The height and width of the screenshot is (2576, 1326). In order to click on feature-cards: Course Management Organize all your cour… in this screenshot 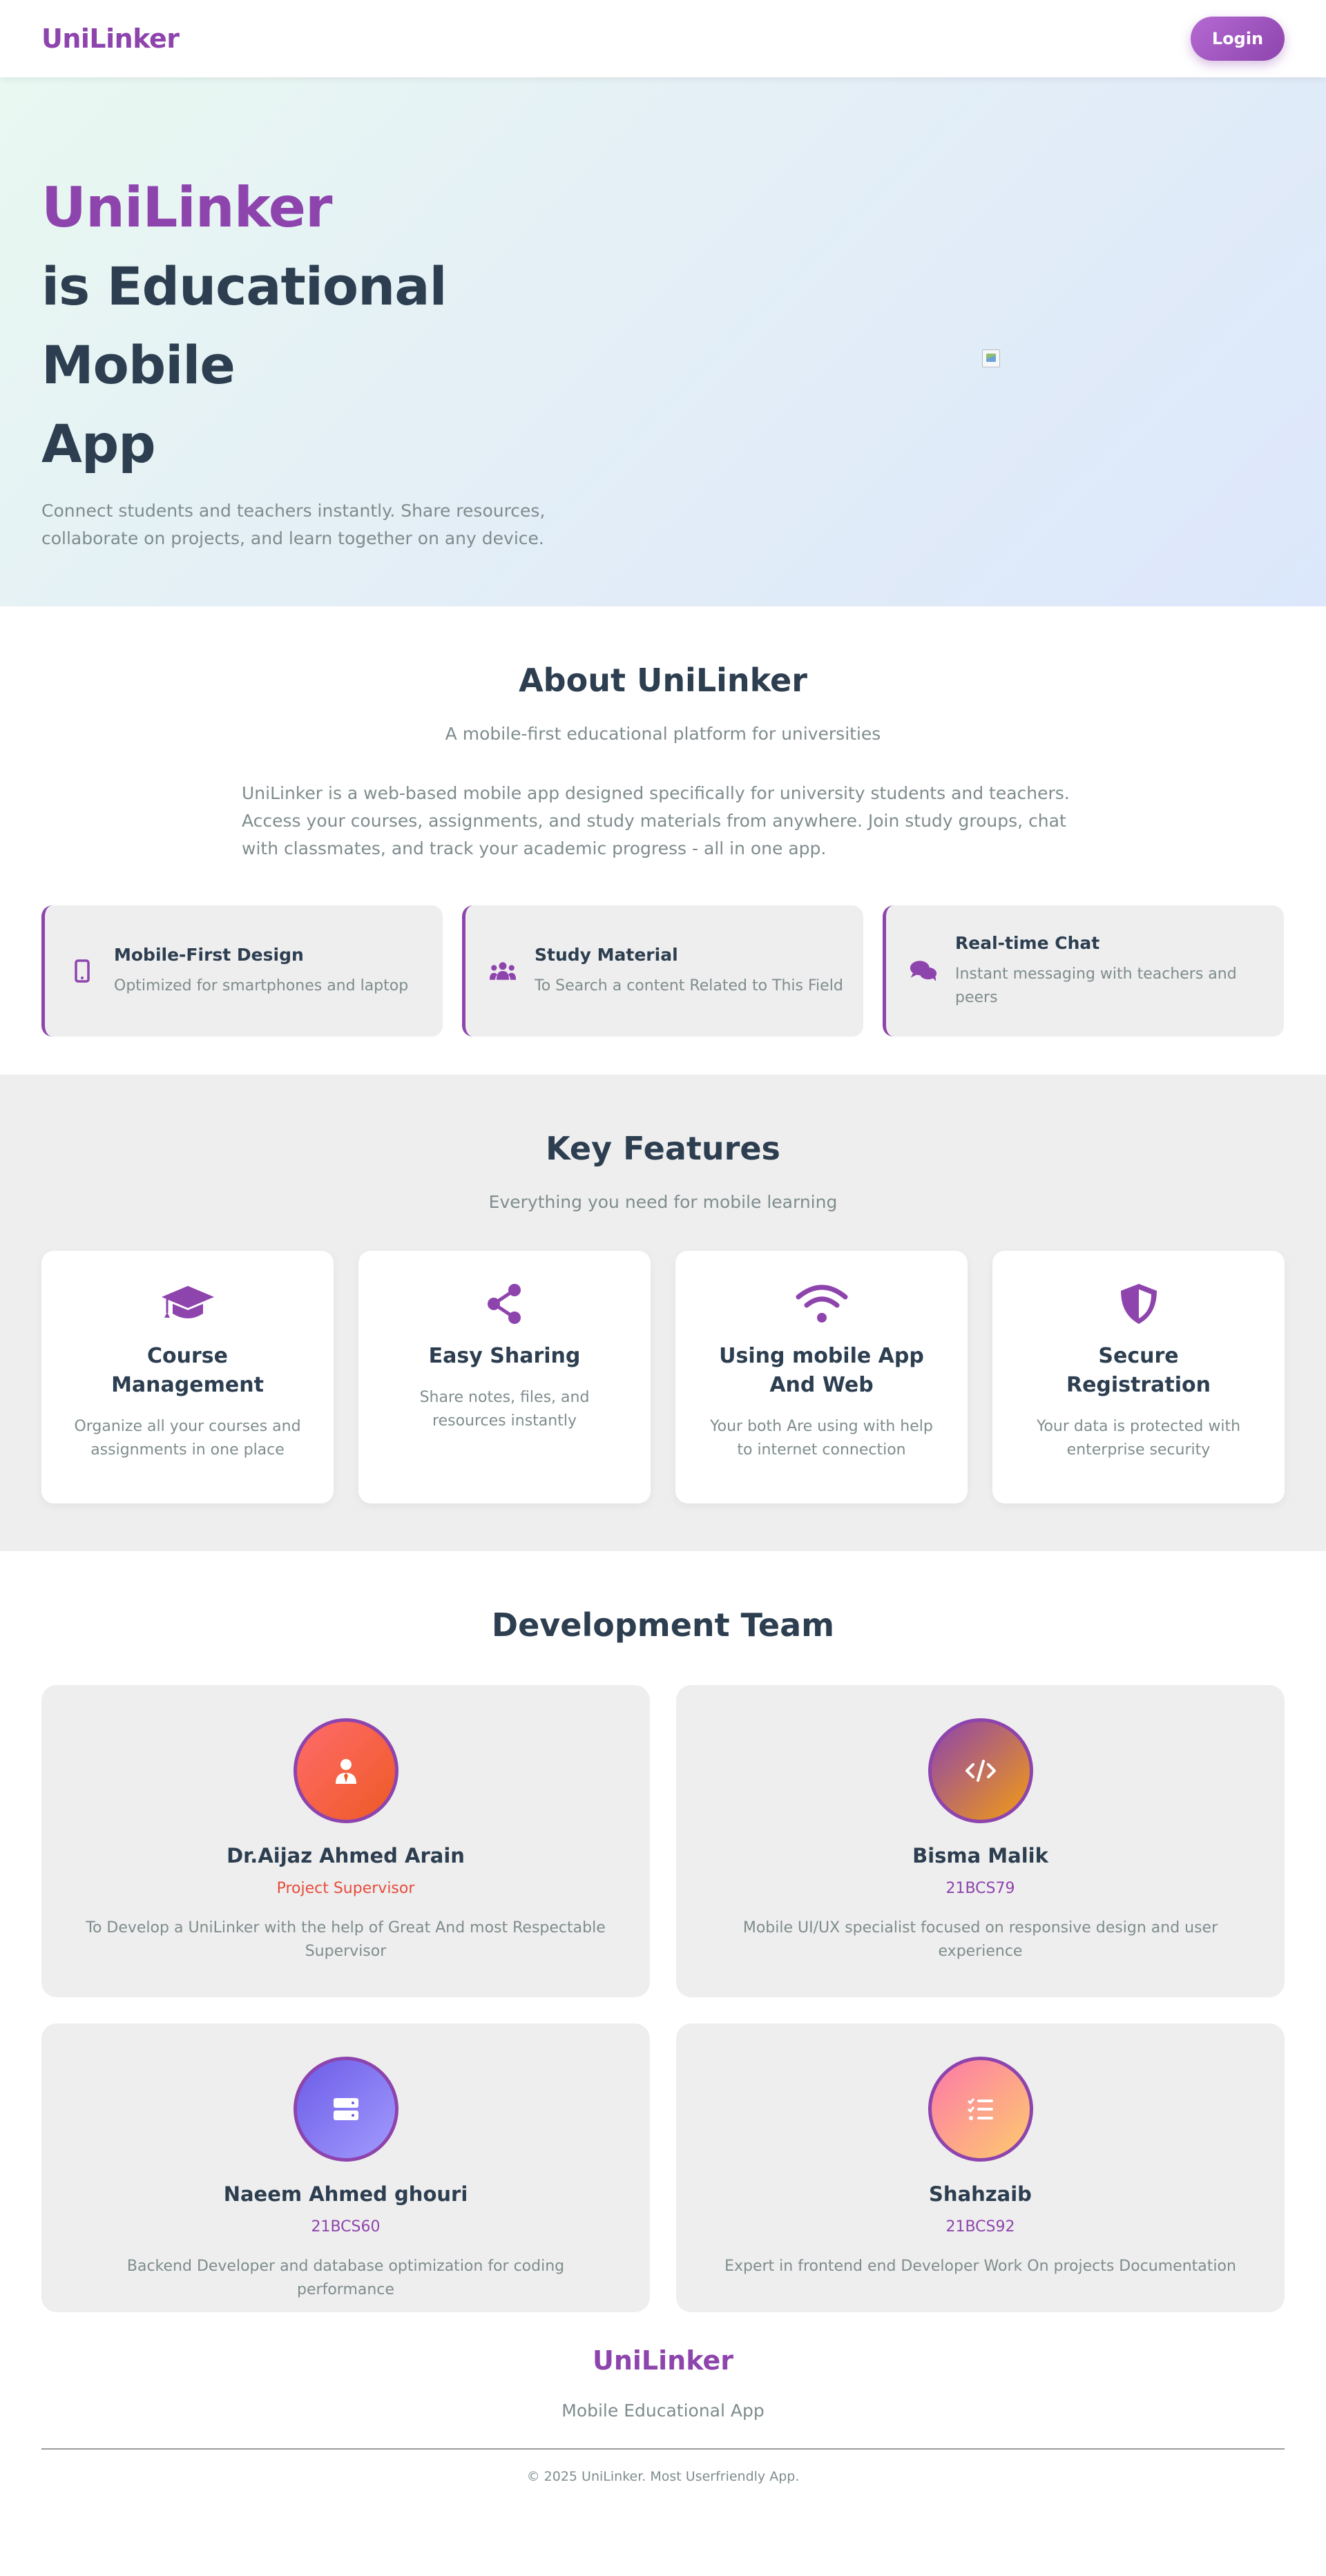, I will do `click(663, 1377)`.